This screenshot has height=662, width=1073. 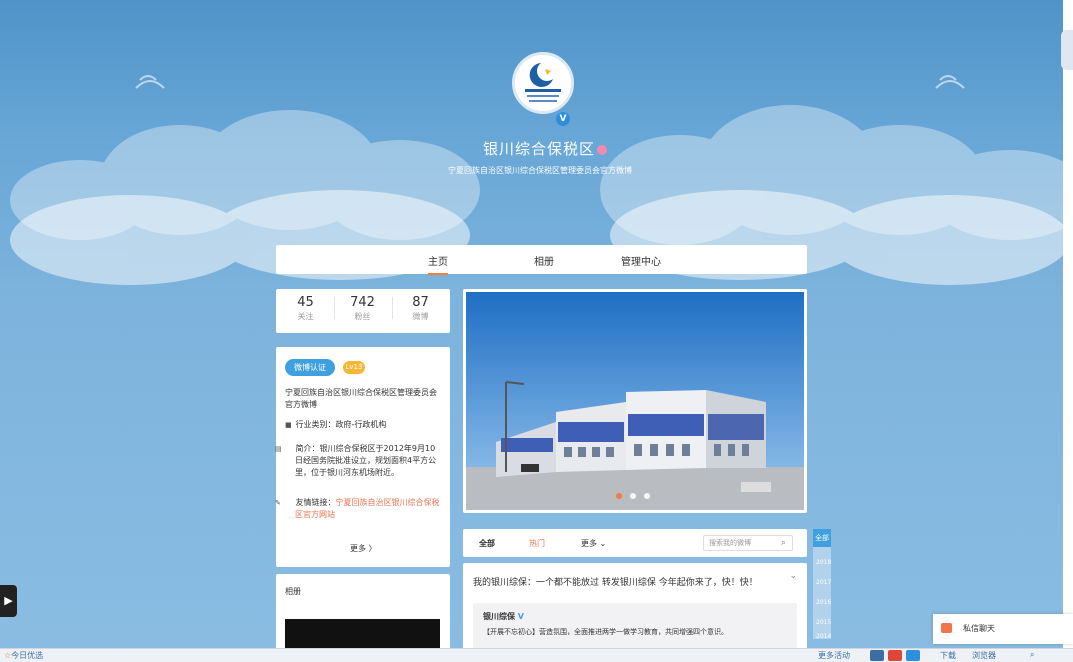 I want to click on timeline-year: 2016, so click(x=823, y=602).